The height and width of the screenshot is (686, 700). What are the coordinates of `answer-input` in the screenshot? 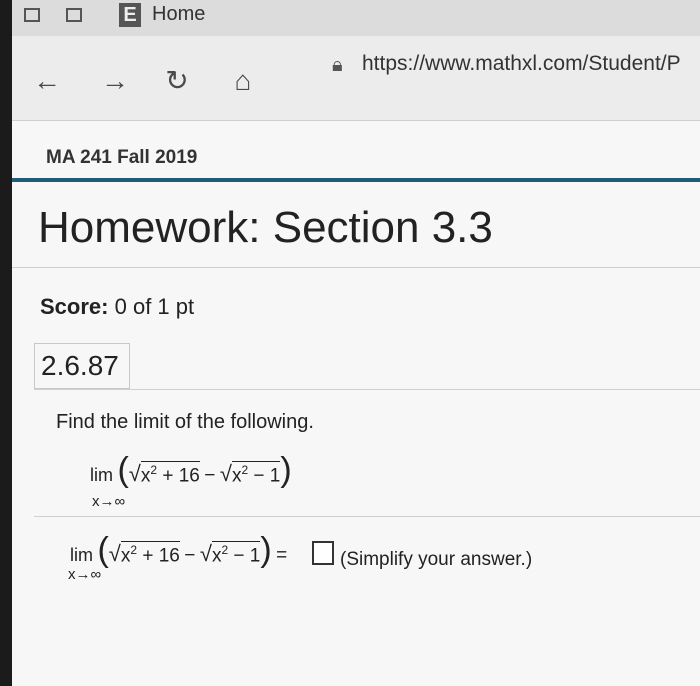 It's located at (323, 553).